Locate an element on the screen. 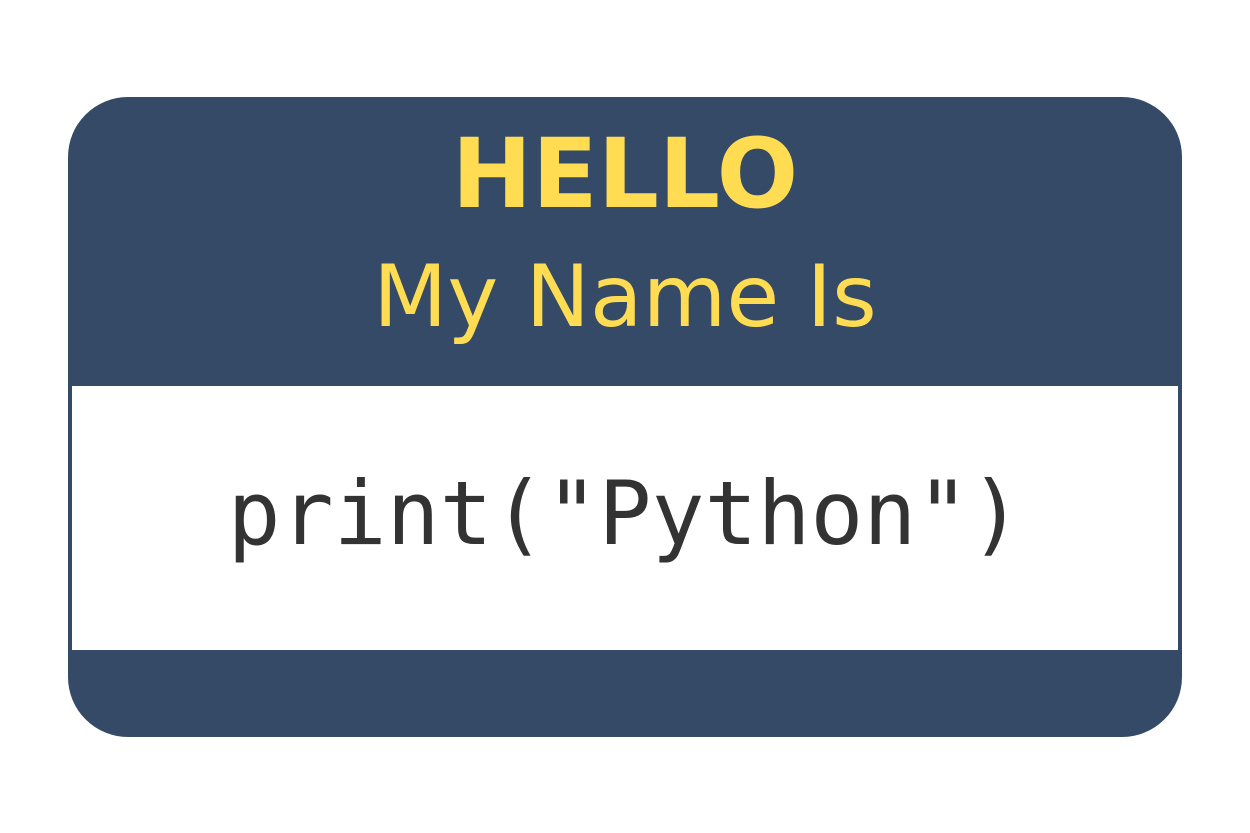 This screenshot has width=1250, height=833. greeting-text: HELLO is located at coordinates (625, 174).